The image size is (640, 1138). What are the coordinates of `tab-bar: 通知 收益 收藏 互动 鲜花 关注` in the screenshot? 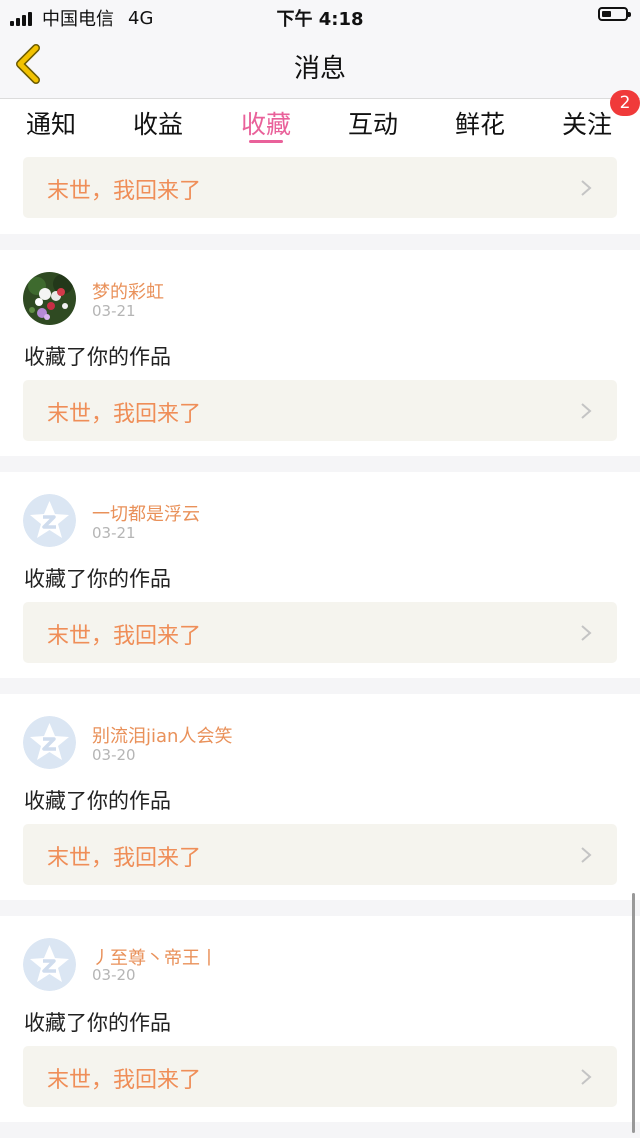 It's located at (320, 124).